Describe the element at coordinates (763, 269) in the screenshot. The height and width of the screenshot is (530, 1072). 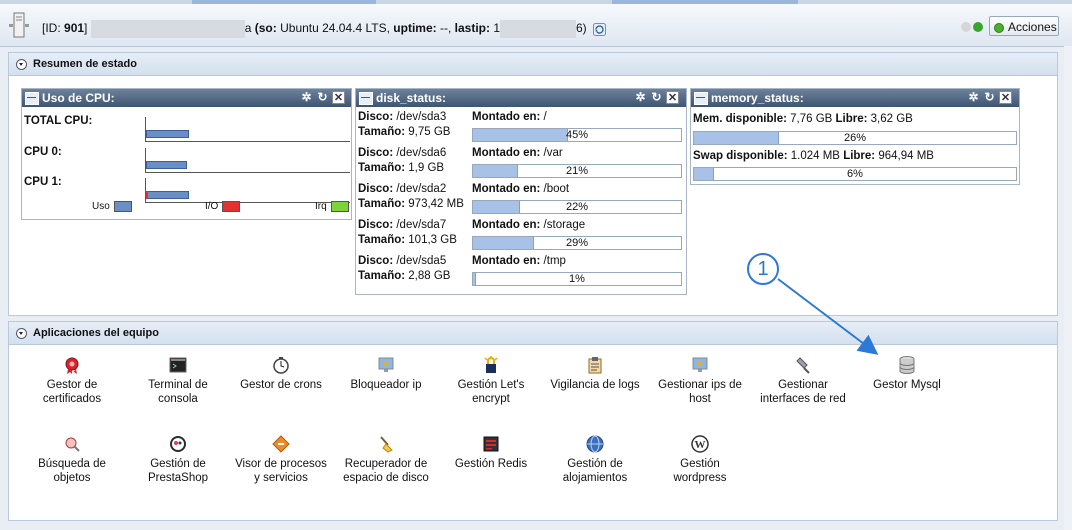
I see `annotation-callout: 1` at that location.